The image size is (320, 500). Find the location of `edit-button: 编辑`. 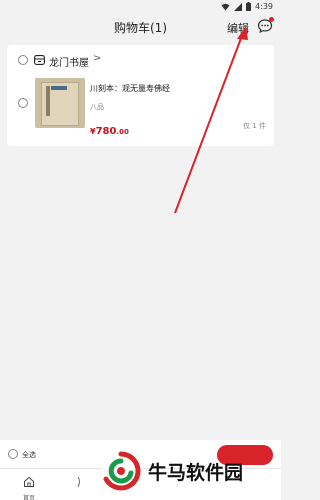

edit-button: 编辑 is located at coordinates (238, 28).